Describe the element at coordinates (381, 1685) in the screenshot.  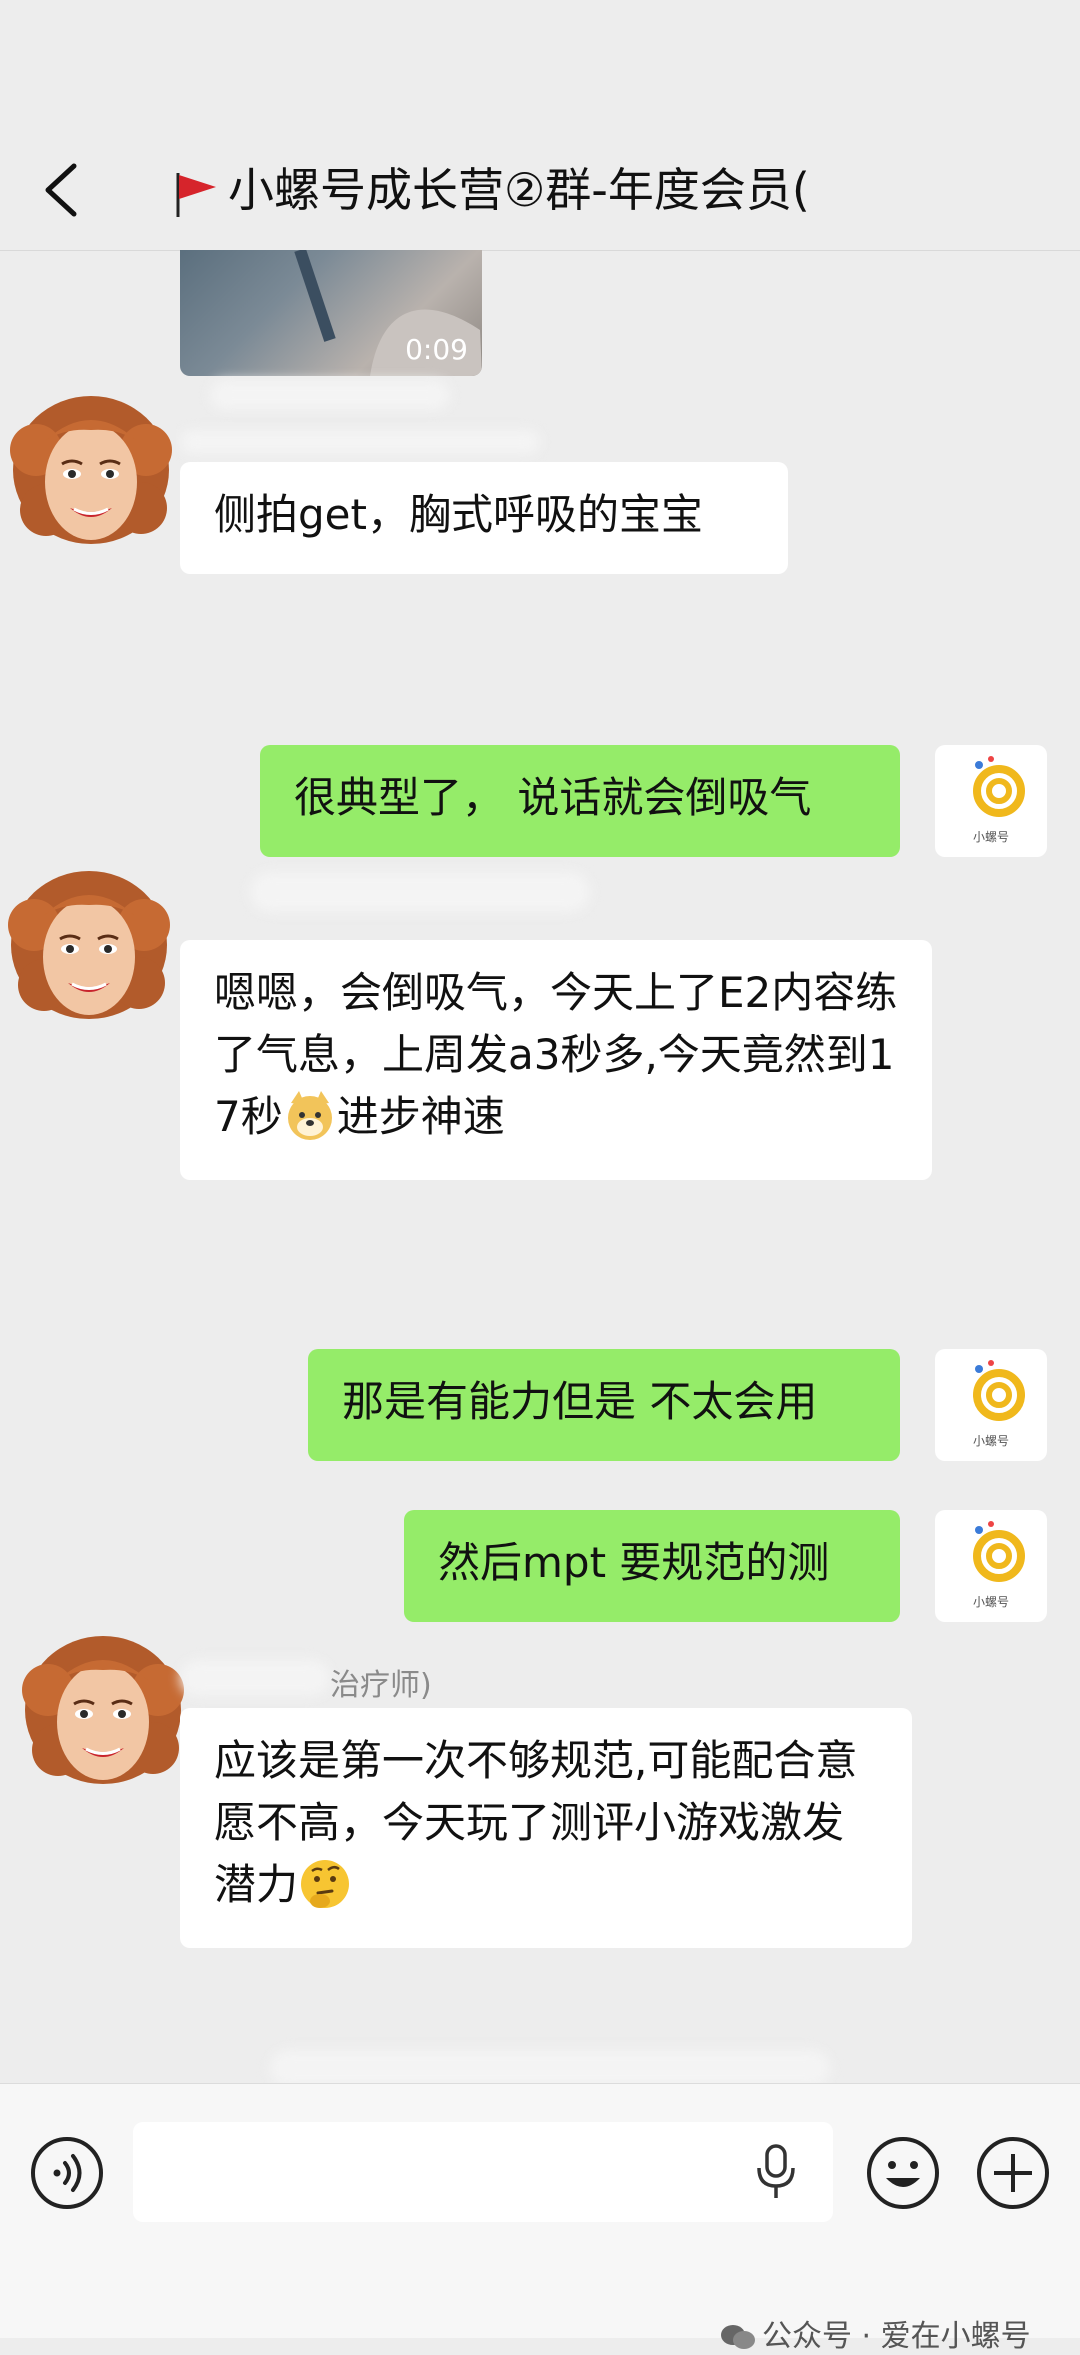
I see `sender-name: 治疗师)` at that location.